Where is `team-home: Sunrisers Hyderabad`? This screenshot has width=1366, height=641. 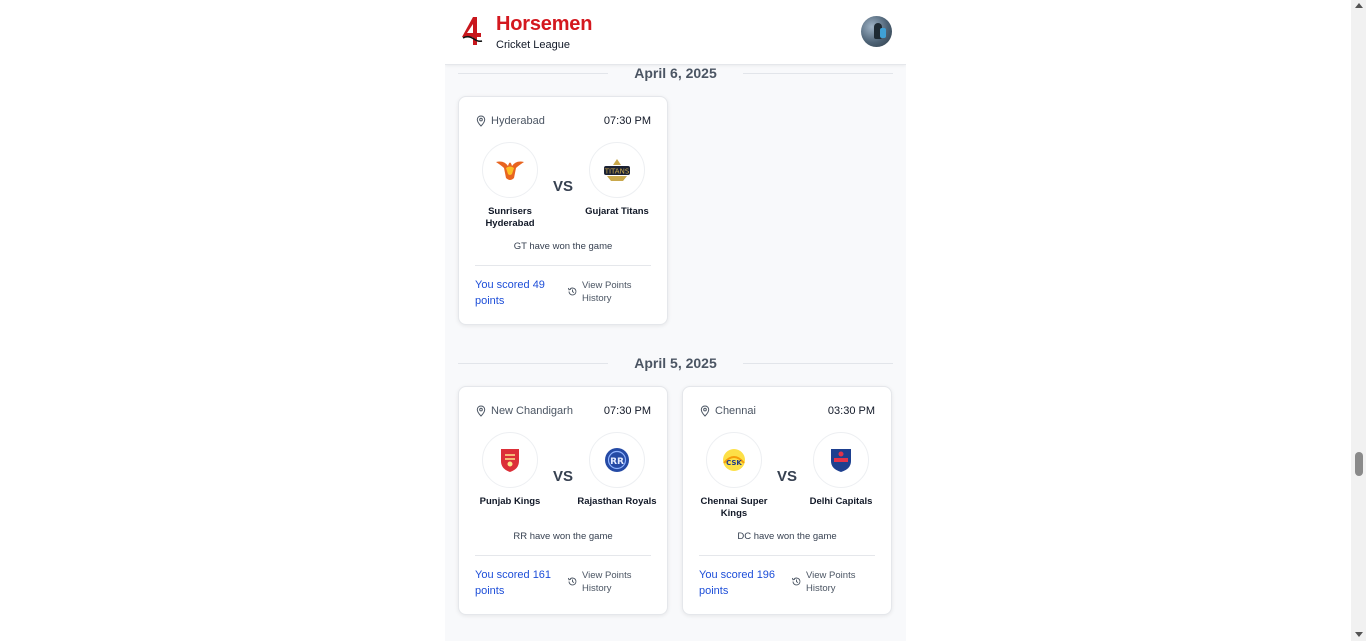 team-home: Sunrisers Hyderabad is located at coordinates (510, 186).